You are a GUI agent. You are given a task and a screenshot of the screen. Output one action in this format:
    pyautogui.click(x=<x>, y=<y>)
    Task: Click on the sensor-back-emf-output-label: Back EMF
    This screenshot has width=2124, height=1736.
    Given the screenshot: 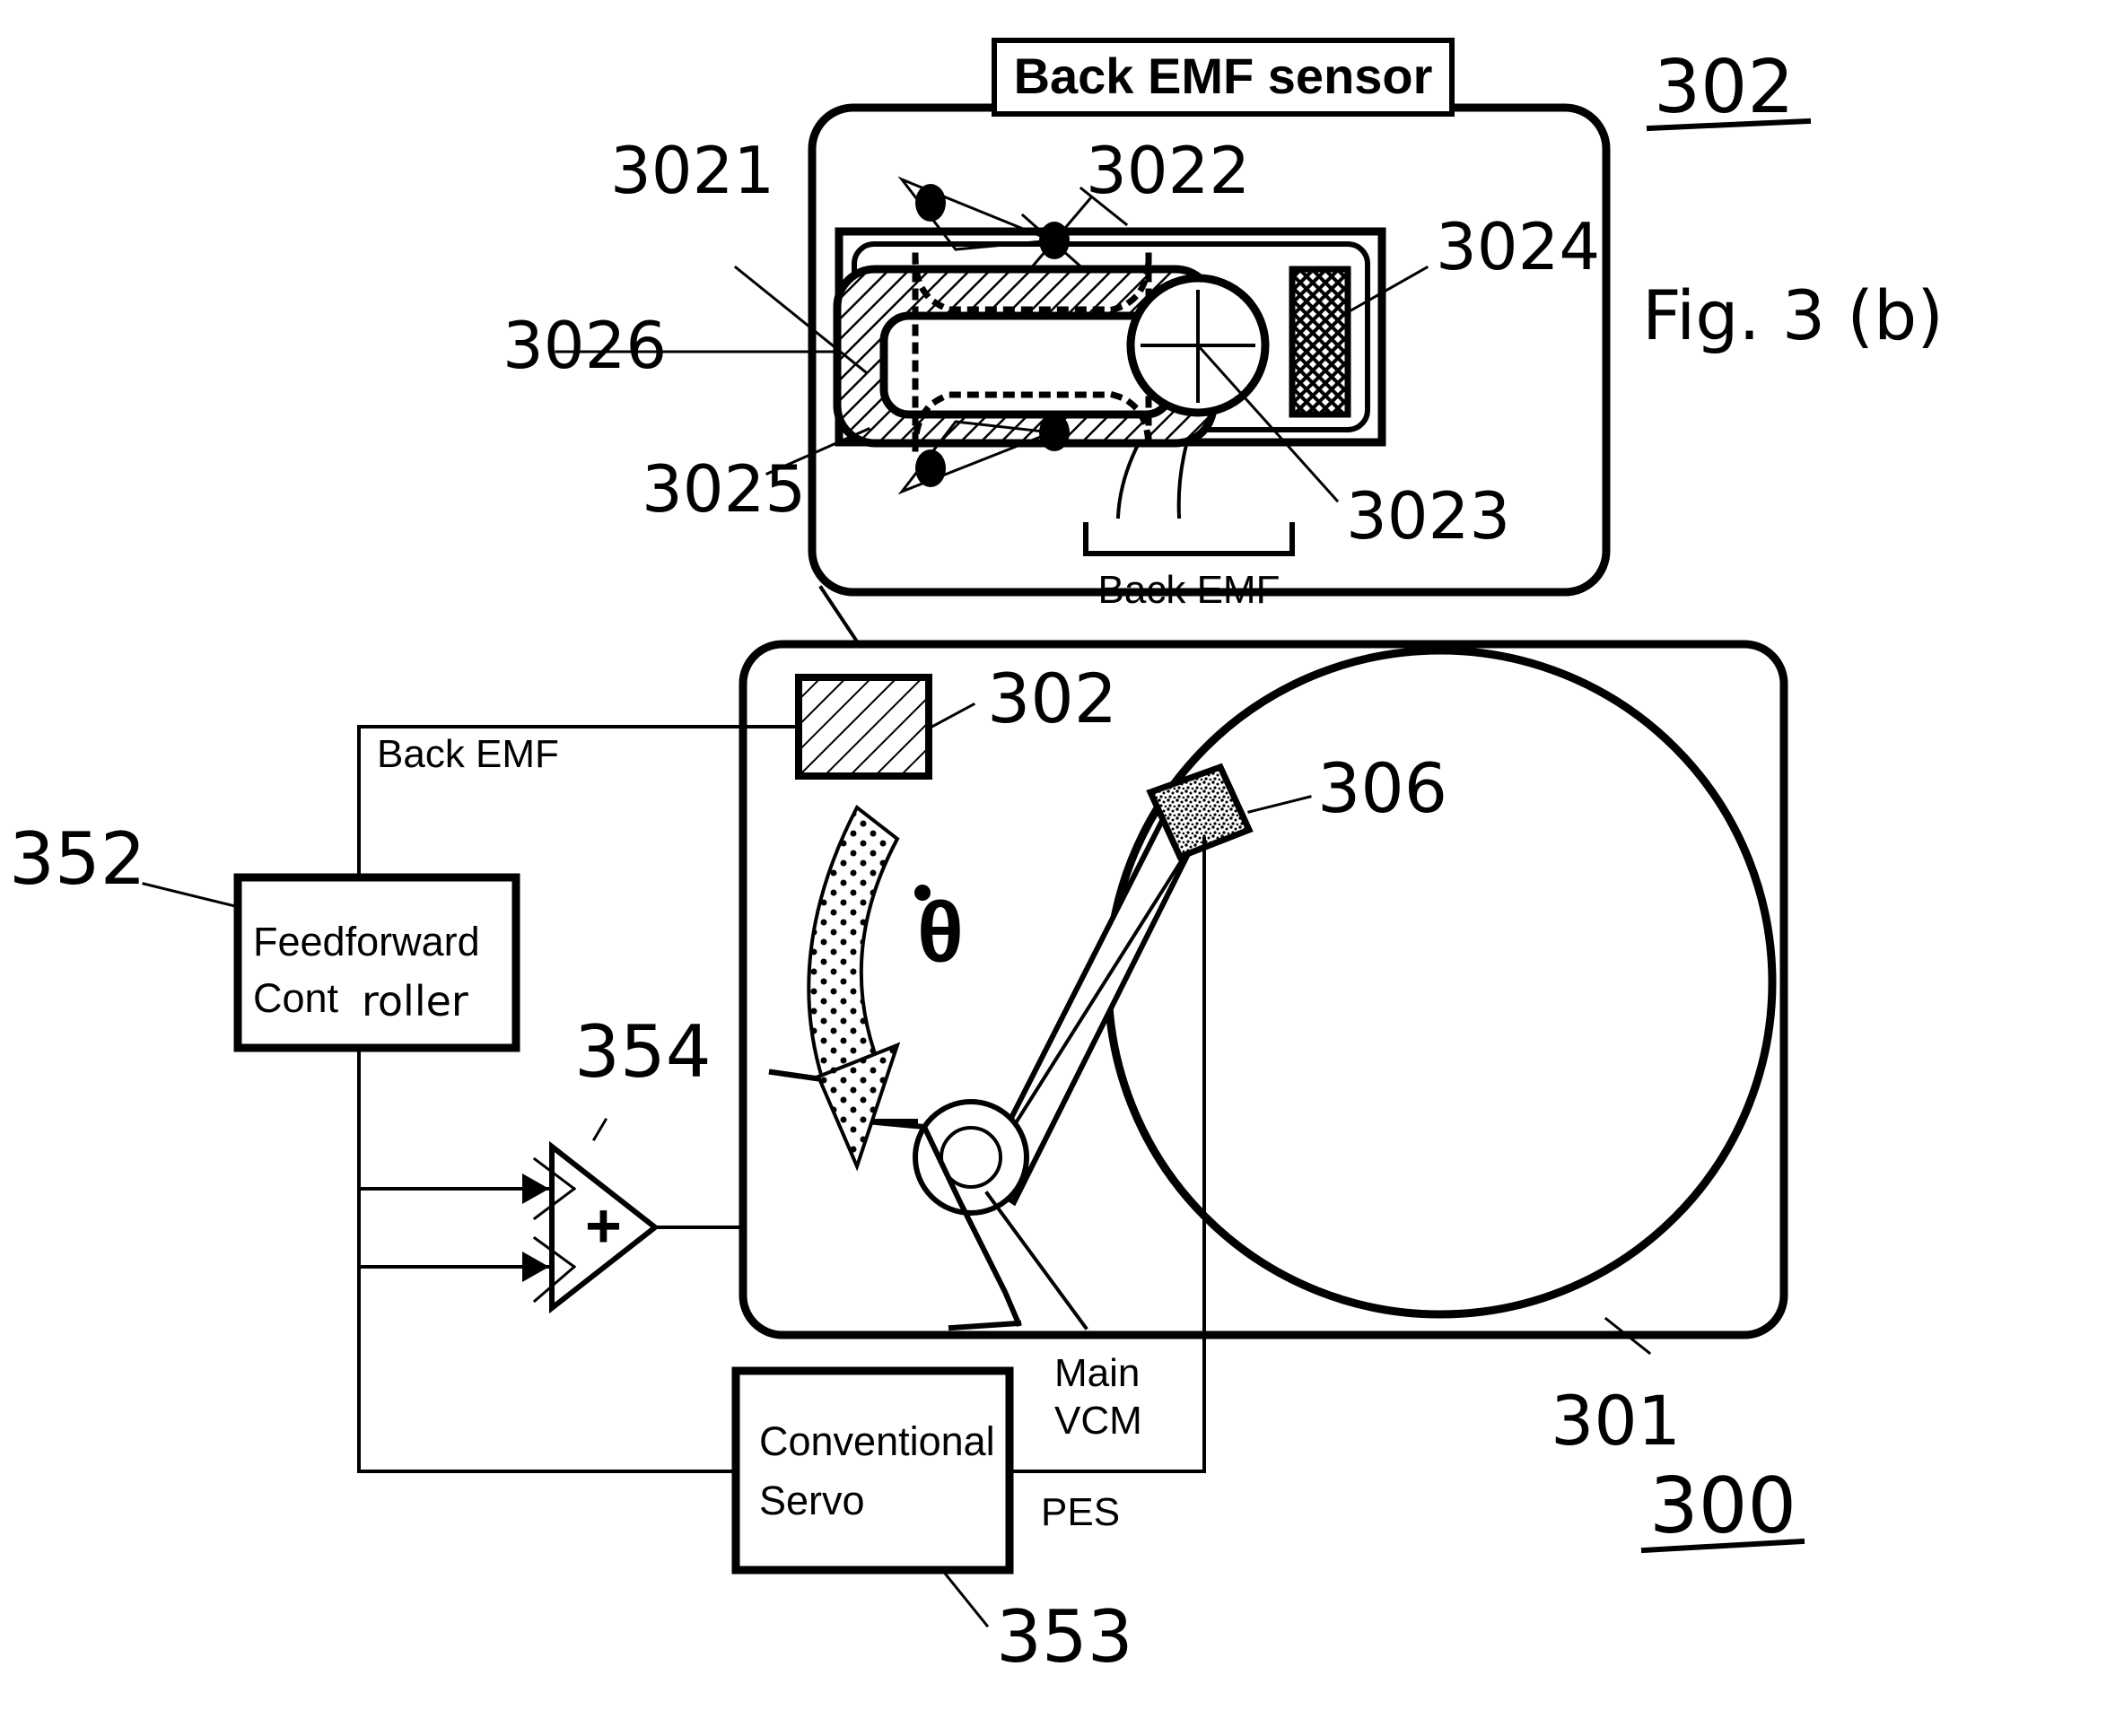 What is the action you would take?
    pyautogui.click(x=1189, y=590)
    